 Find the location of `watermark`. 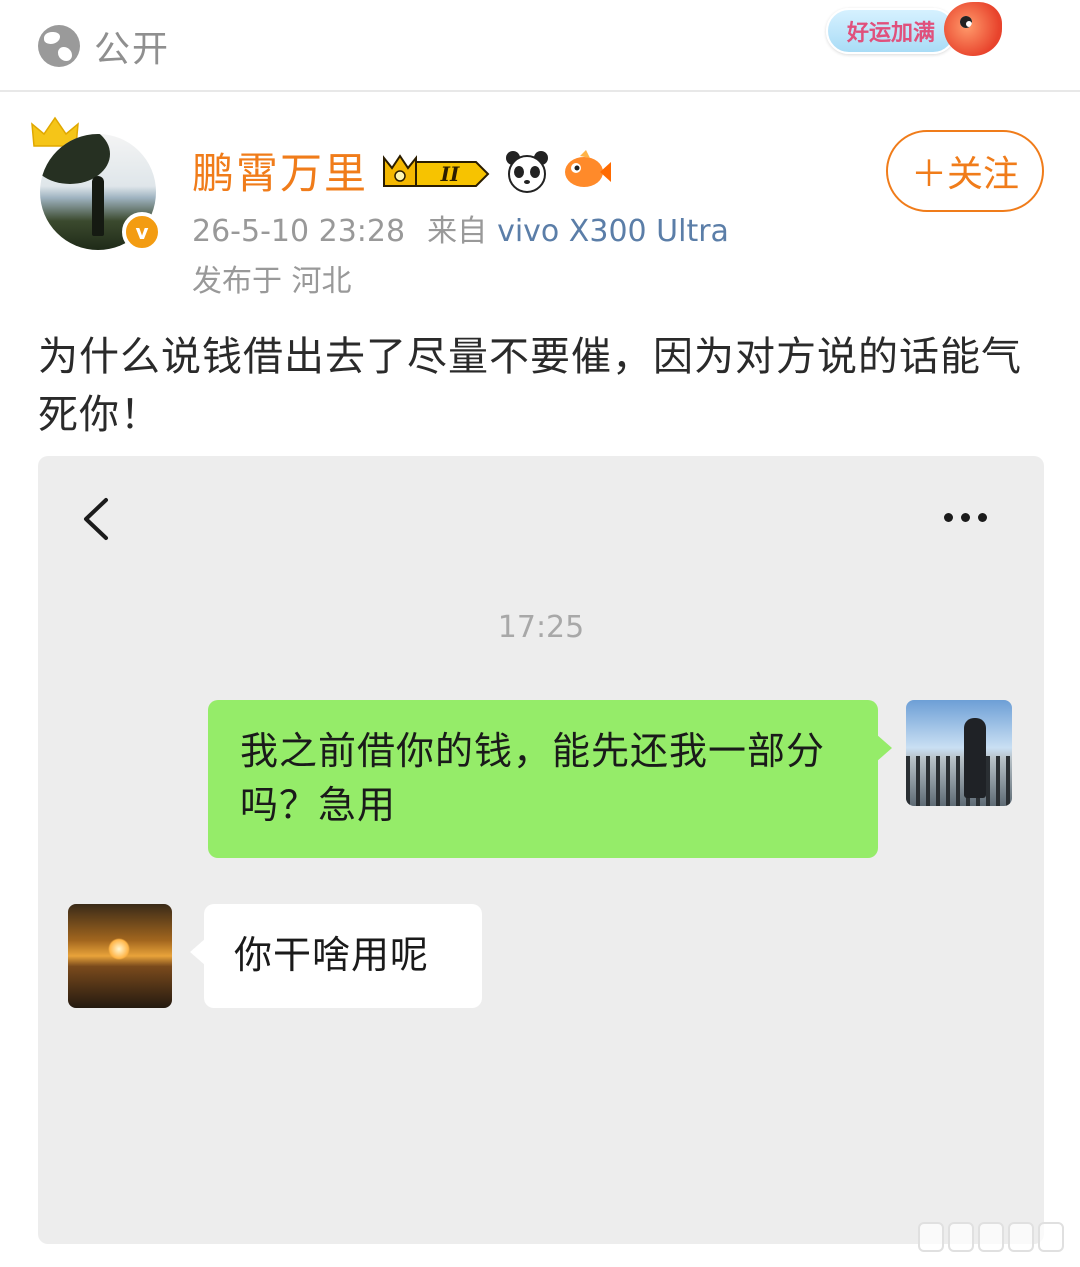

watermark is located at coordinates (994, 1240).